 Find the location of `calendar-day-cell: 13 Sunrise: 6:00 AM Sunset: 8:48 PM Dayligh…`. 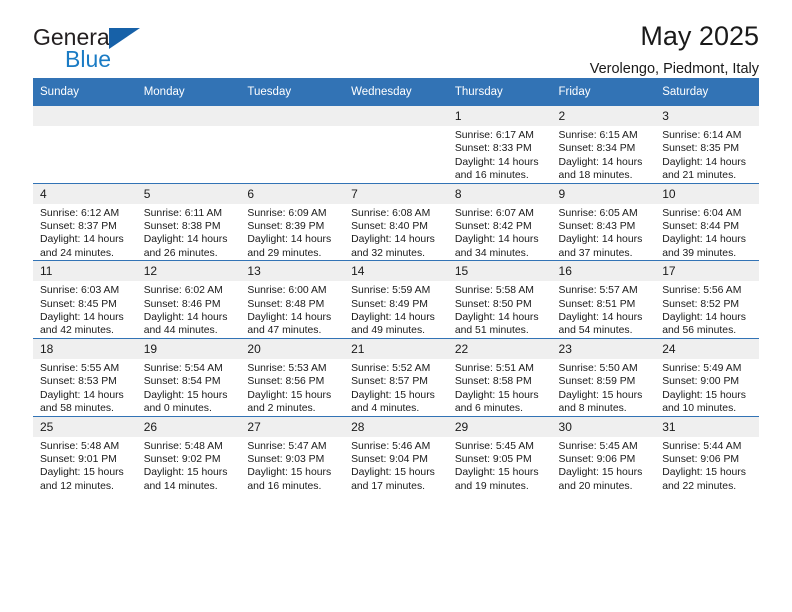

calendar-day-cell: 13 Sunrise: 6:00 AM Sunset: 8:48 PM Dayligh… is located at coordinates (292, 299).